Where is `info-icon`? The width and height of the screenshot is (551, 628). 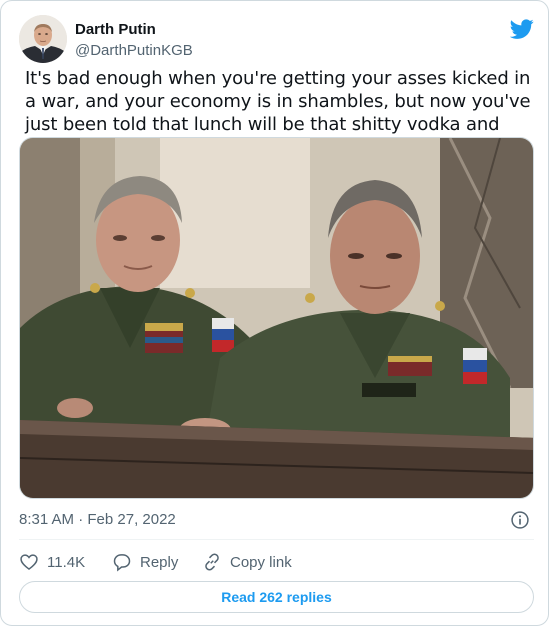
info-icon is located at coordinates (520, 520).